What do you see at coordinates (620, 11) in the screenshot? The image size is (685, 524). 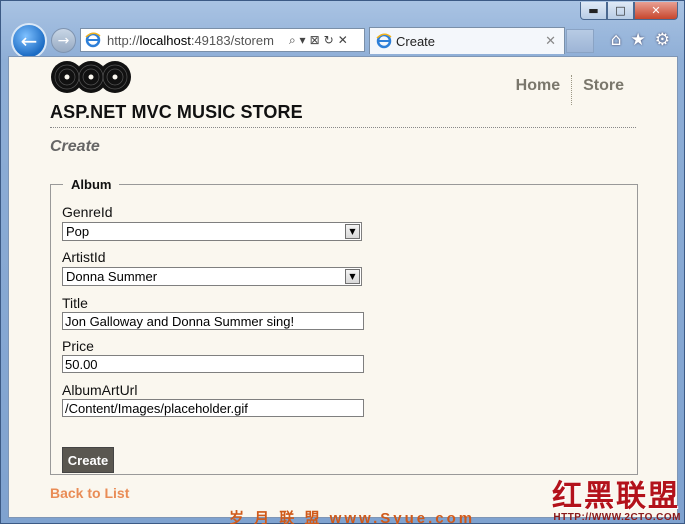 I see `maximize-button: □` at bounding box center [620, 11].